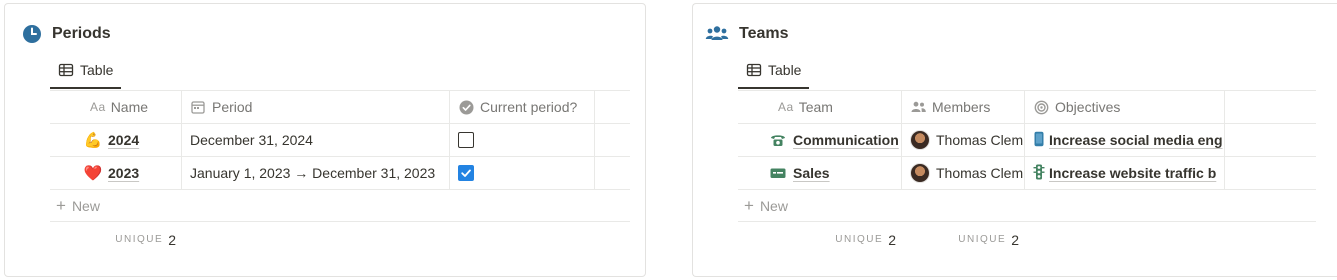 The width and height of the screenshot is (1337, 280). I want to click on table-row: 💪 2024 December 31, 2024, so click(340, 139).